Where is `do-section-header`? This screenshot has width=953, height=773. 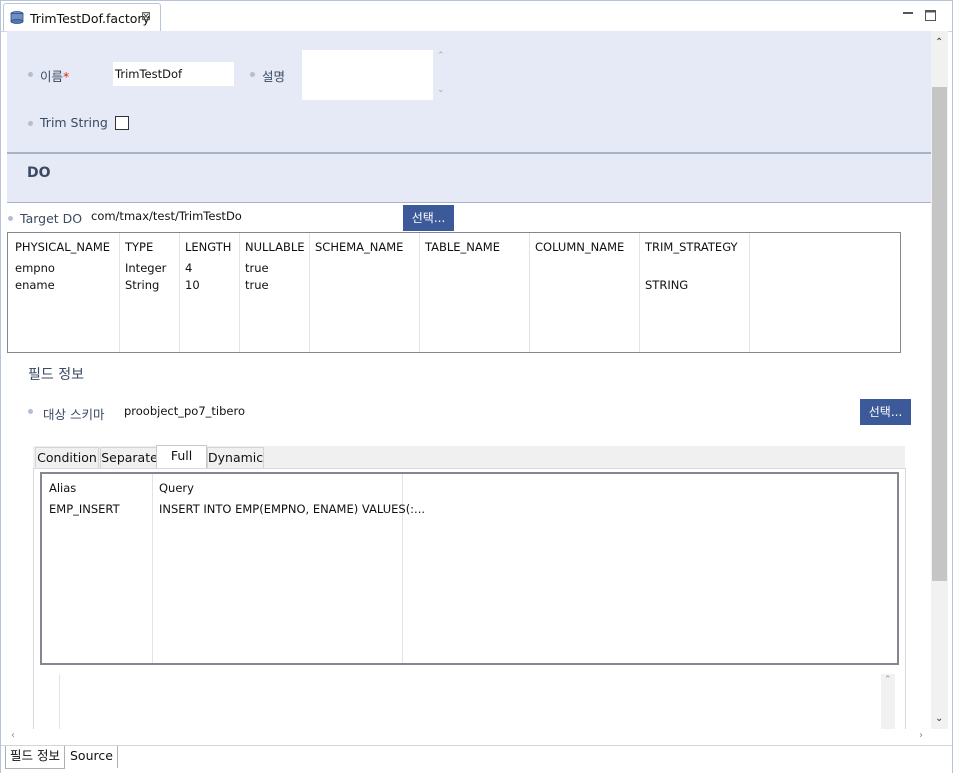 do-section-header is located at coordinates (469, 178).